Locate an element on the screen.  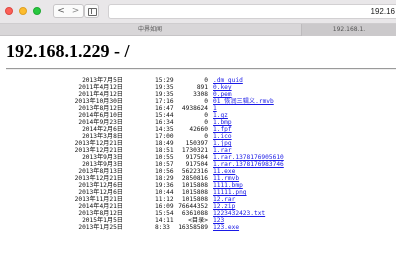
entry-link: 11111.png is located at coordinates (230, 192).